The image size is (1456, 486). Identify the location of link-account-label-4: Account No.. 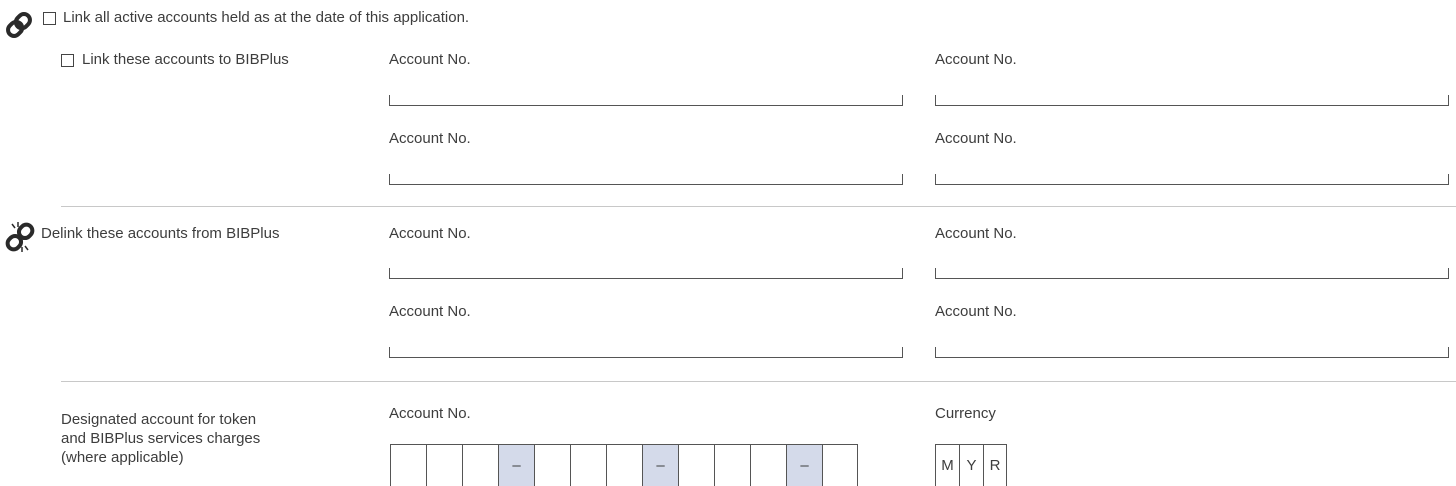
(976, 138).